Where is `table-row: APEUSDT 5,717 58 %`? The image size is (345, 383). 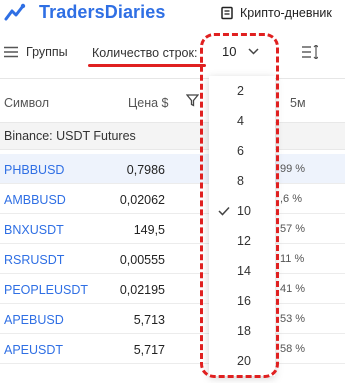 table-row: APEUSDT 5,717 58 % is located at coordinates (172, 349).